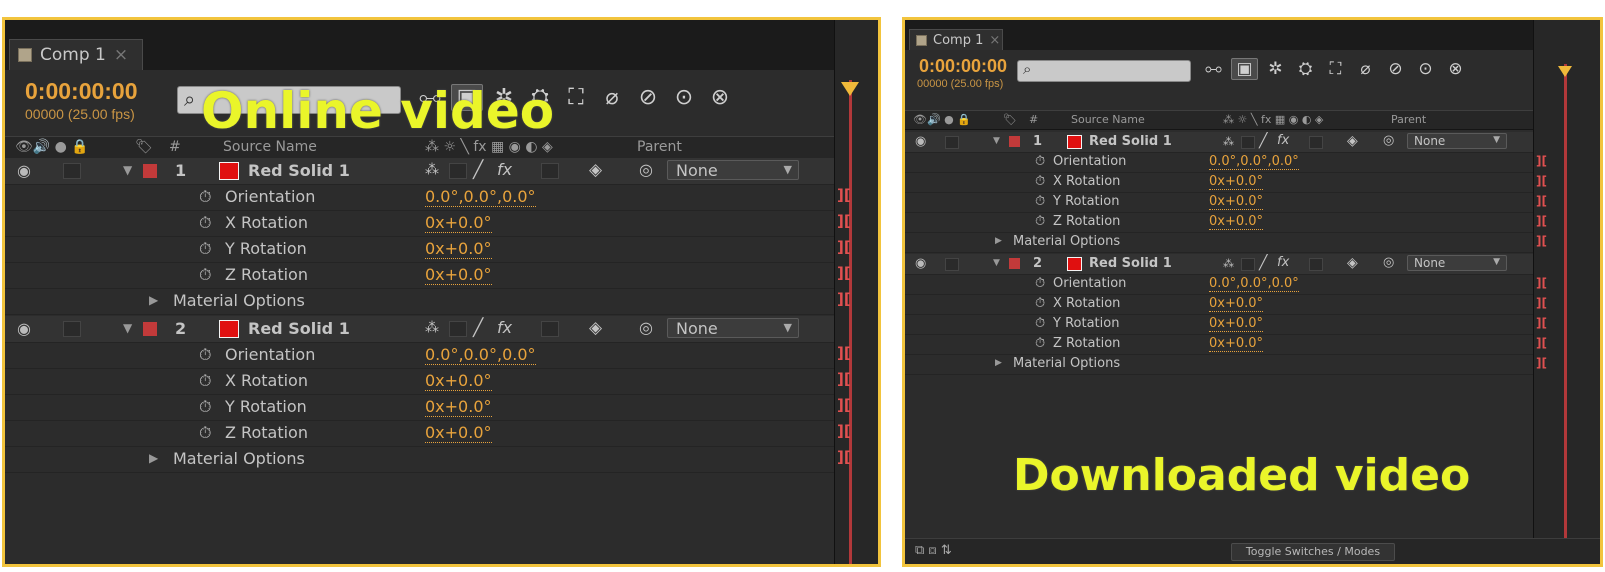 This screenshot has height=572, width=1605. I want to click on layer-row: ◉ ▼ 2 Red Solid 1 ⁂ ╱ fx ◈ ◎ None ▼, so click(441, 329).